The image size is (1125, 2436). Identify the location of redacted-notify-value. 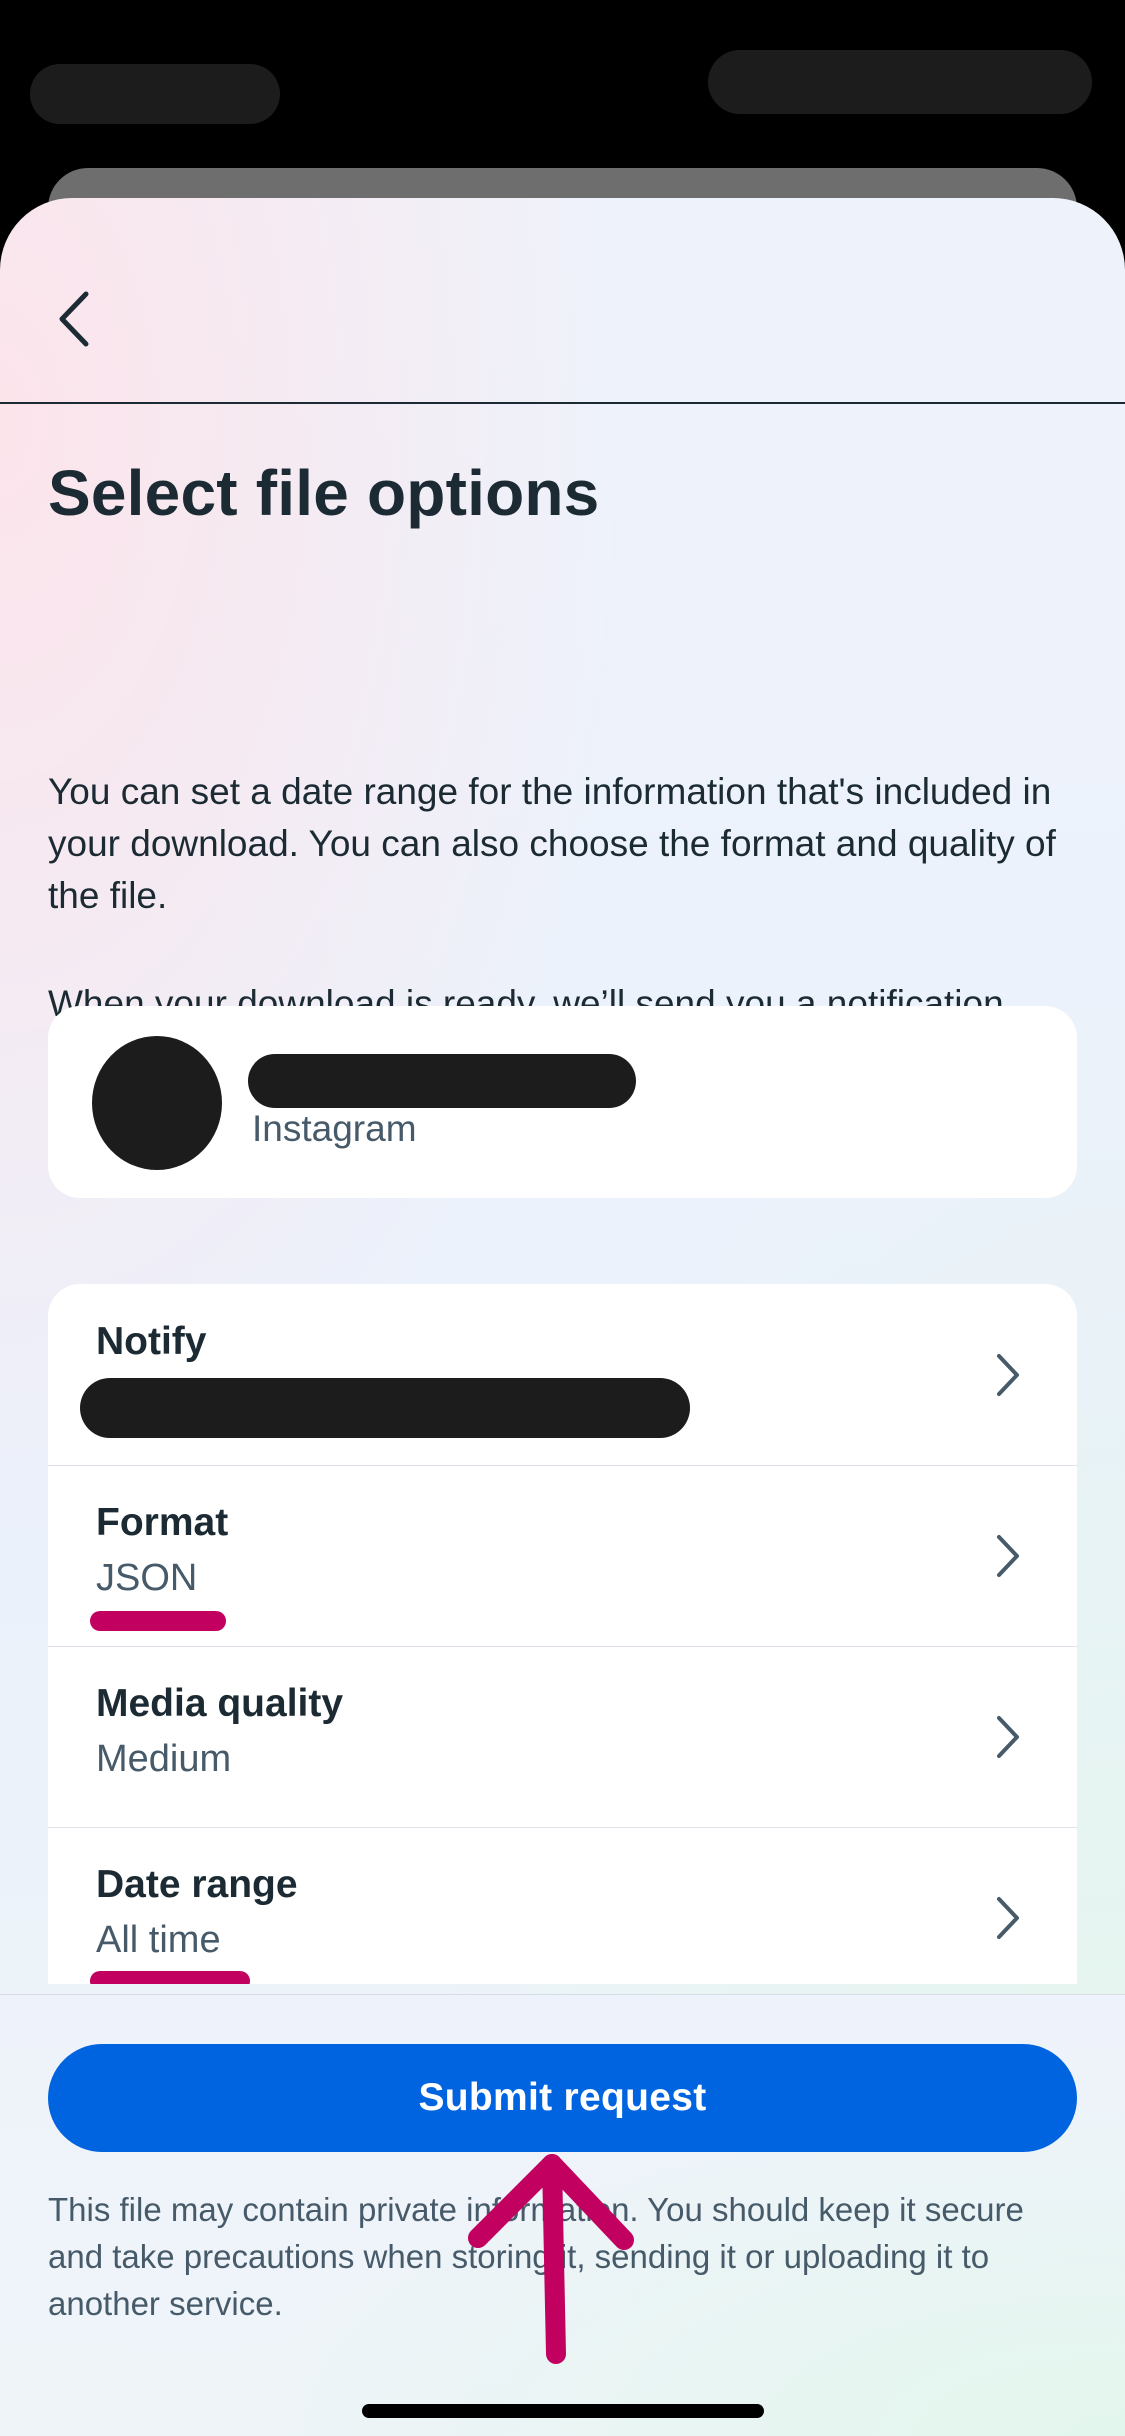
(385, 1408).